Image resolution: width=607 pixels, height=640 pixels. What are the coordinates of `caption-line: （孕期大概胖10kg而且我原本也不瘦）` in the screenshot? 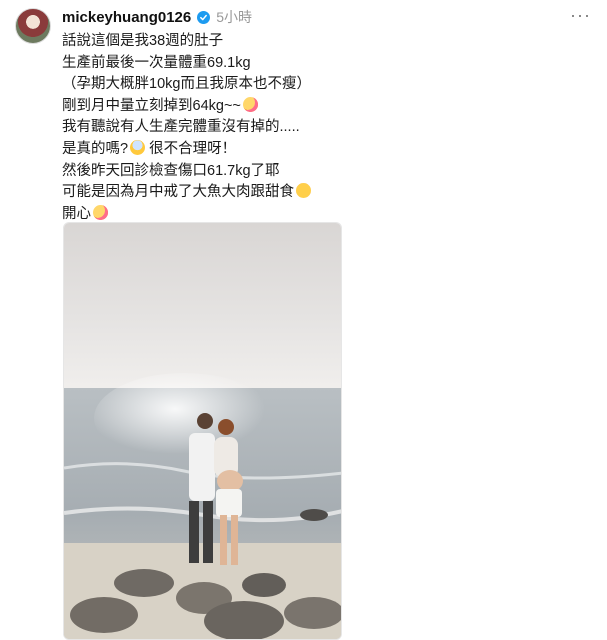 It's located at (186, 84).